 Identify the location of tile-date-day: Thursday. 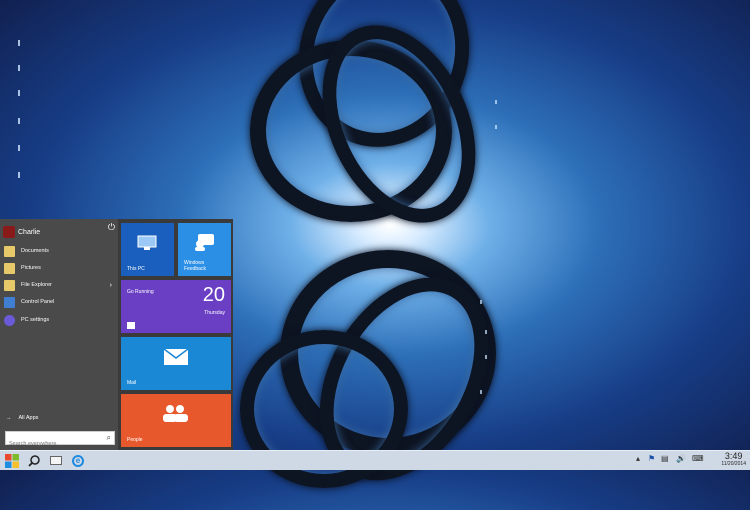
(214, 313).